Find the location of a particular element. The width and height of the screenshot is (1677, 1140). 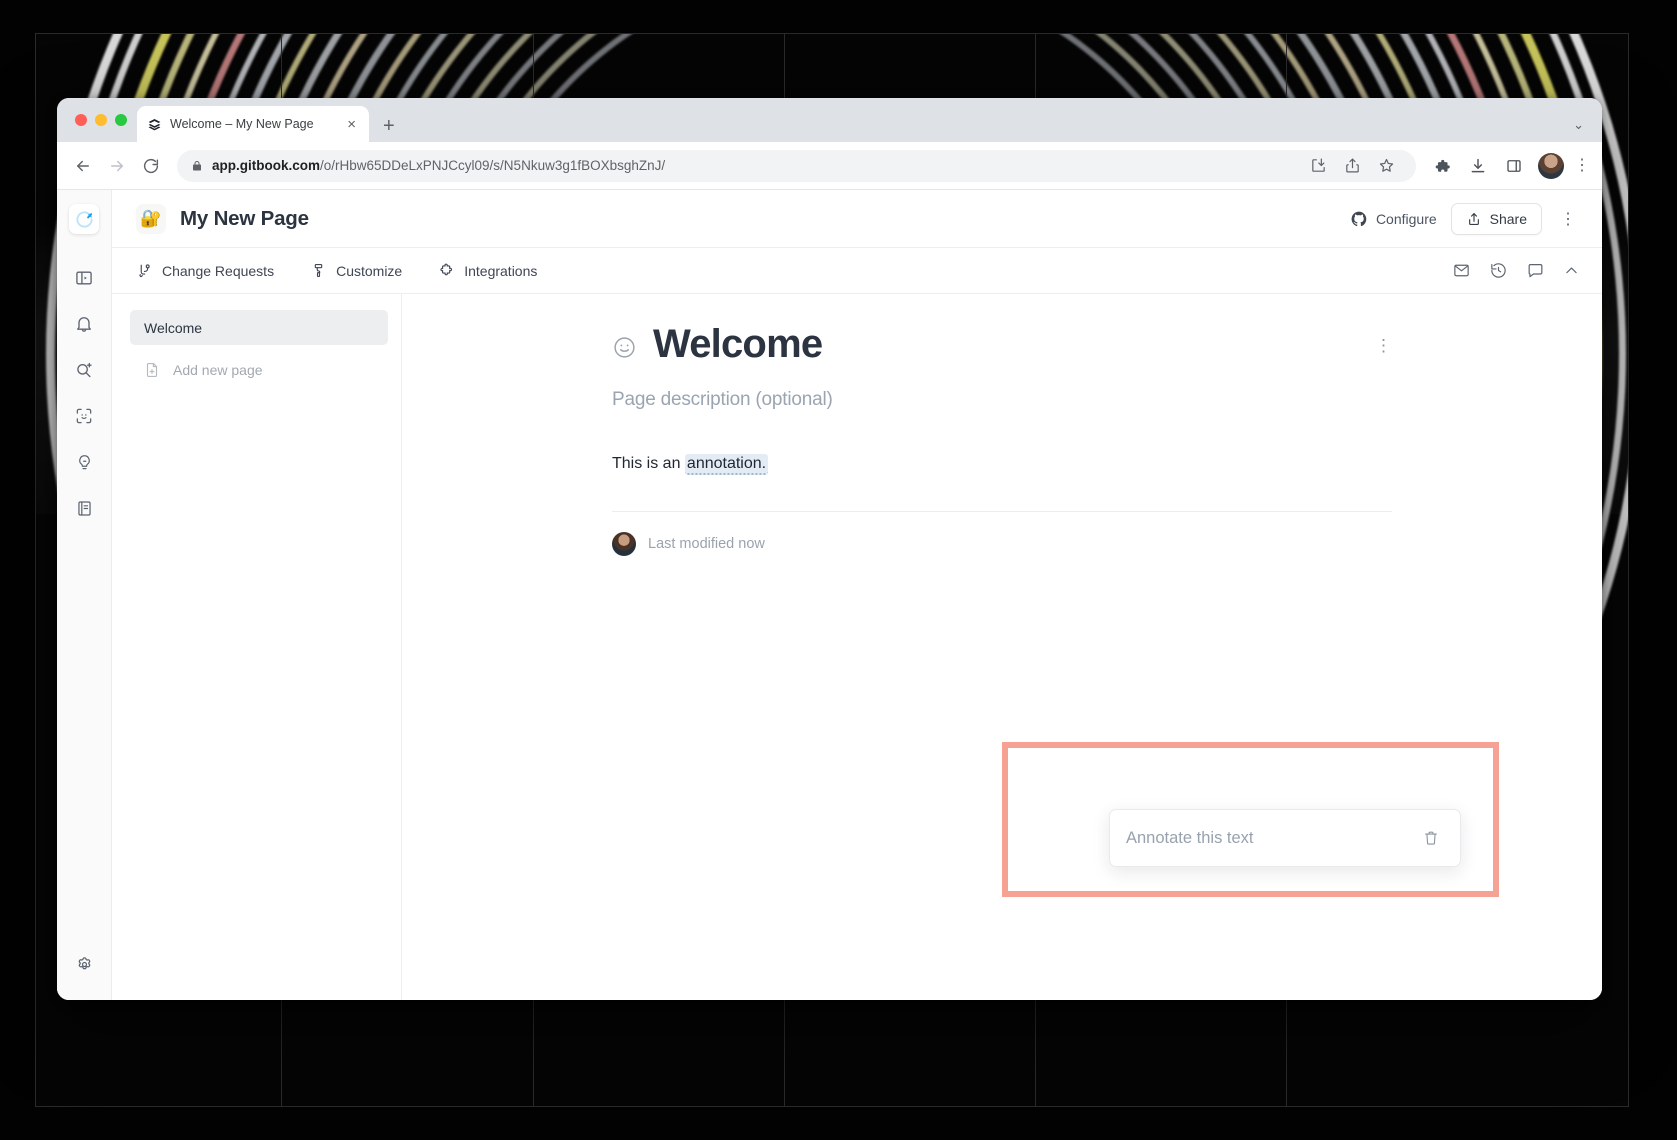

share-icon is located at coordinates (1352, 166).